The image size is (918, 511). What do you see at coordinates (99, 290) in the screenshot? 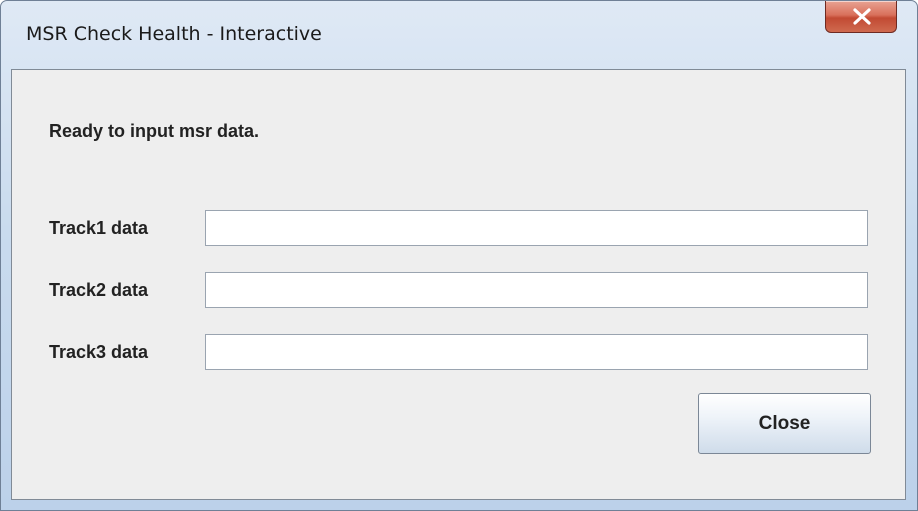
I see `track2-label: Track2 data` at bounding box center [99, 290].